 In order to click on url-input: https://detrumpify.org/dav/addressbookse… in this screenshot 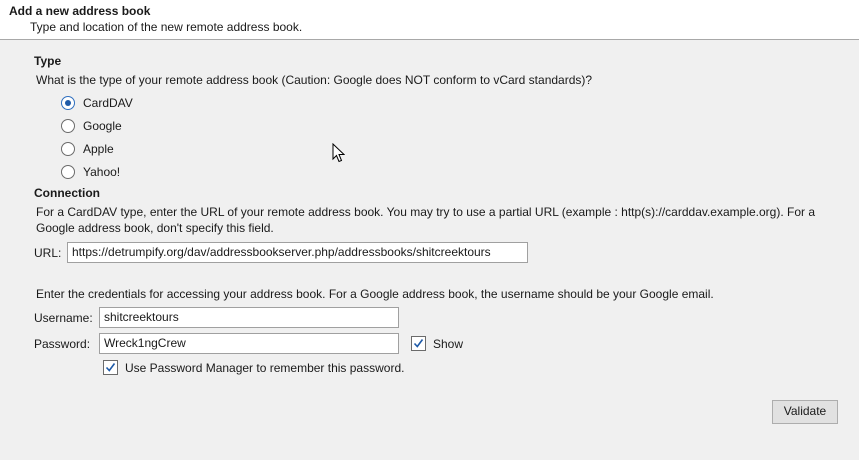, I will do `click(297, 252)`.